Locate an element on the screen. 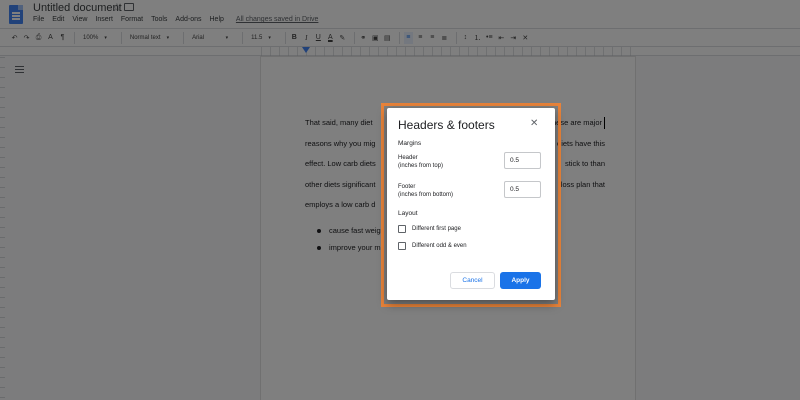 The height and width of the screenshot is (400, 800). layout-heading: Layout is located at coordinates (408, 213).